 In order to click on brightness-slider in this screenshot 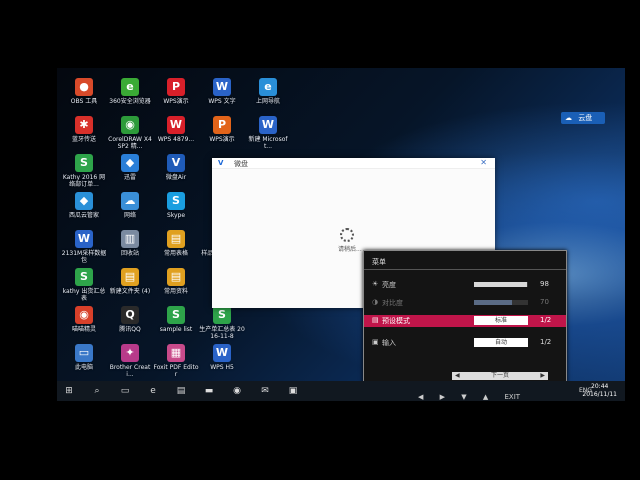, I will do `click(501, 284)`.